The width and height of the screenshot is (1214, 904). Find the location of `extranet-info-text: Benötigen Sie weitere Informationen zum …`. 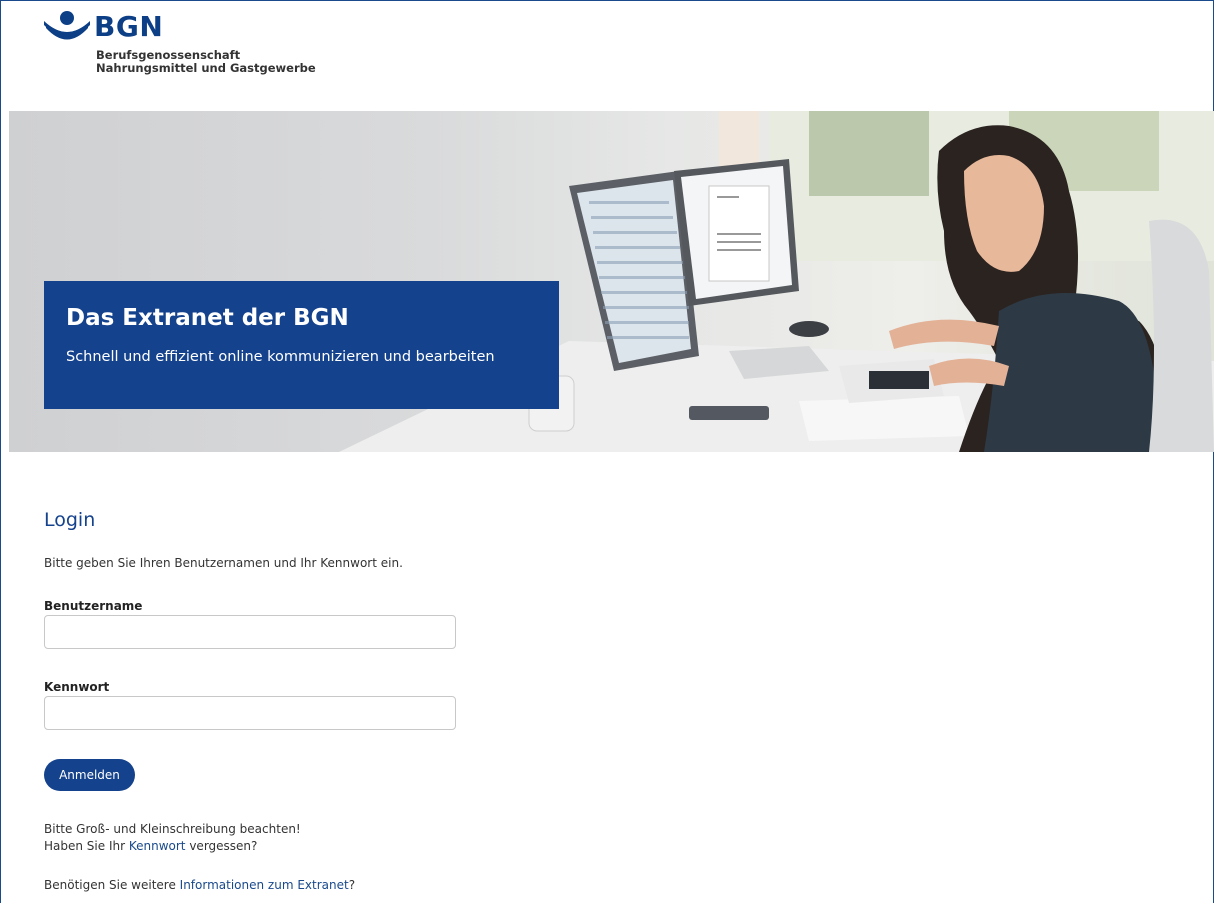

extranet-info-text: Benötigen Sie weitere Informationen zum … is located at coordinates (199, 885).